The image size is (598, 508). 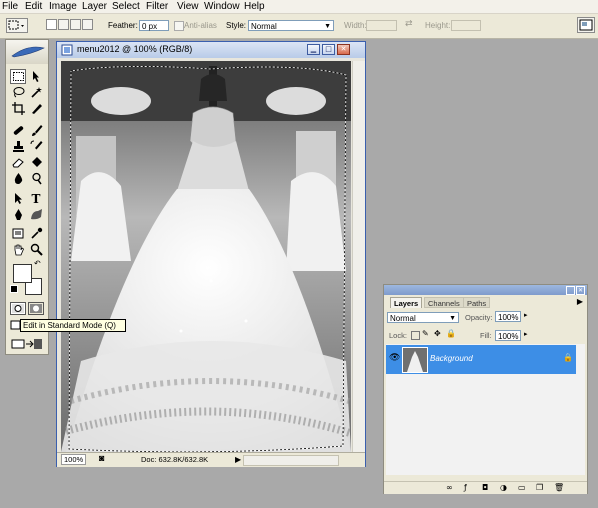 I want to click on foreground-color-swatch, so click(x=22, y=273).